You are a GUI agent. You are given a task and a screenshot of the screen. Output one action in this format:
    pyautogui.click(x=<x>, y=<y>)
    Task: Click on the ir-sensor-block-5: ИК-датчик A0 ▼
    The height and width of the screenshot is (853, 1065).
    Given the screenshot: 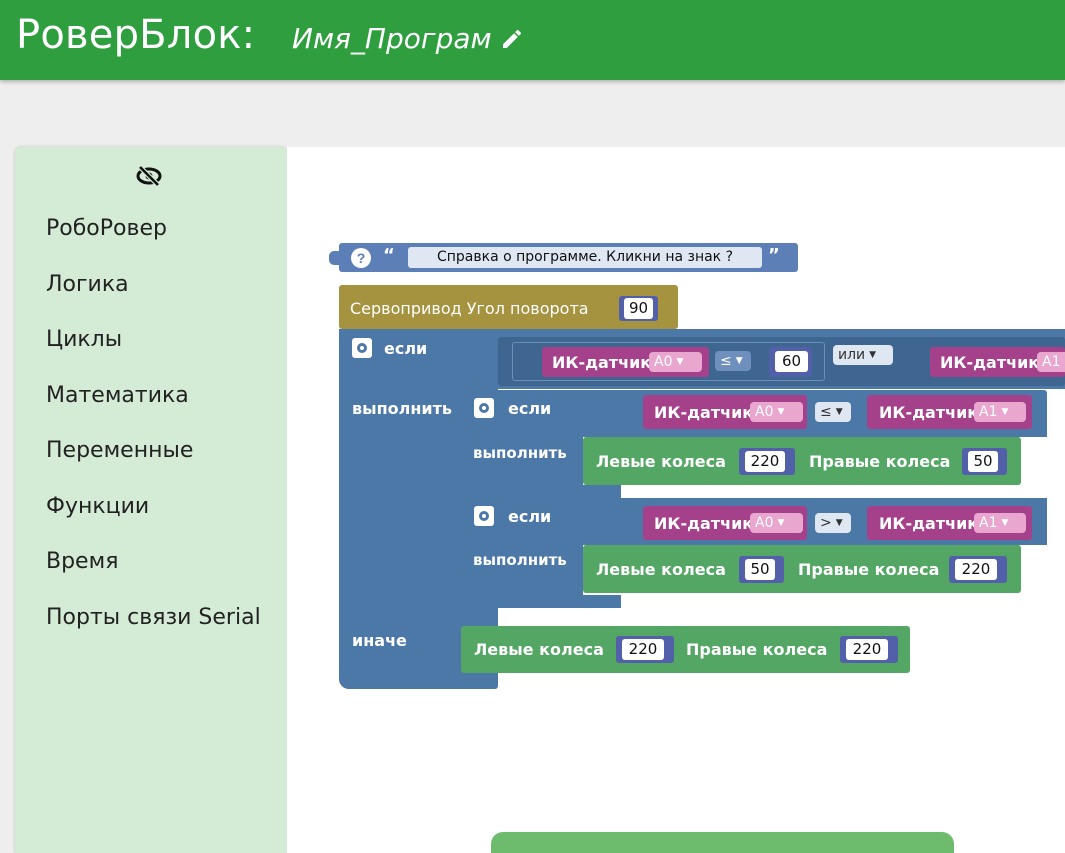 What is the action you would take?
    pyautogui.click(x=725, y=523)
    